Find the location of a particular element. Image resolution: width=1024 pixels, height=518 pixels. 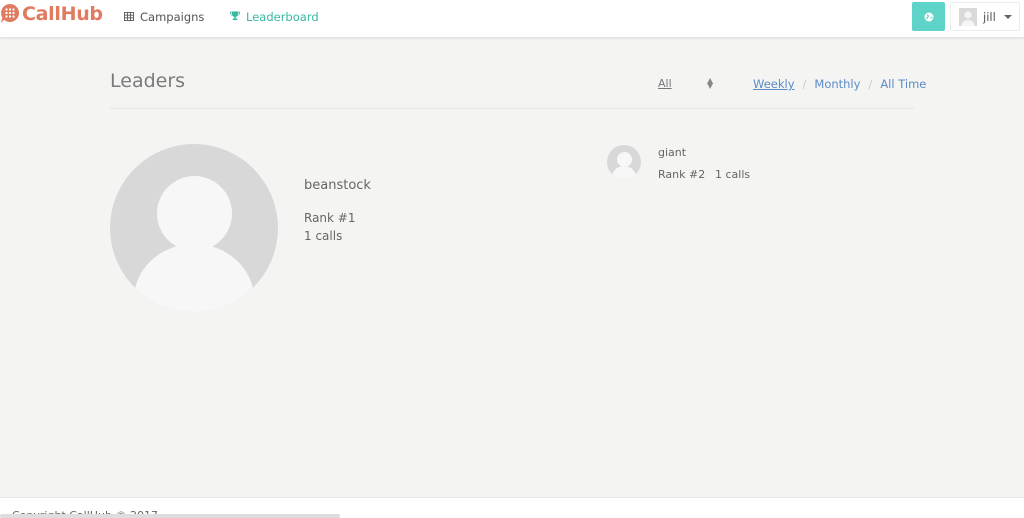

tab-monthly: Monthly is located at coordinates (837, 84).